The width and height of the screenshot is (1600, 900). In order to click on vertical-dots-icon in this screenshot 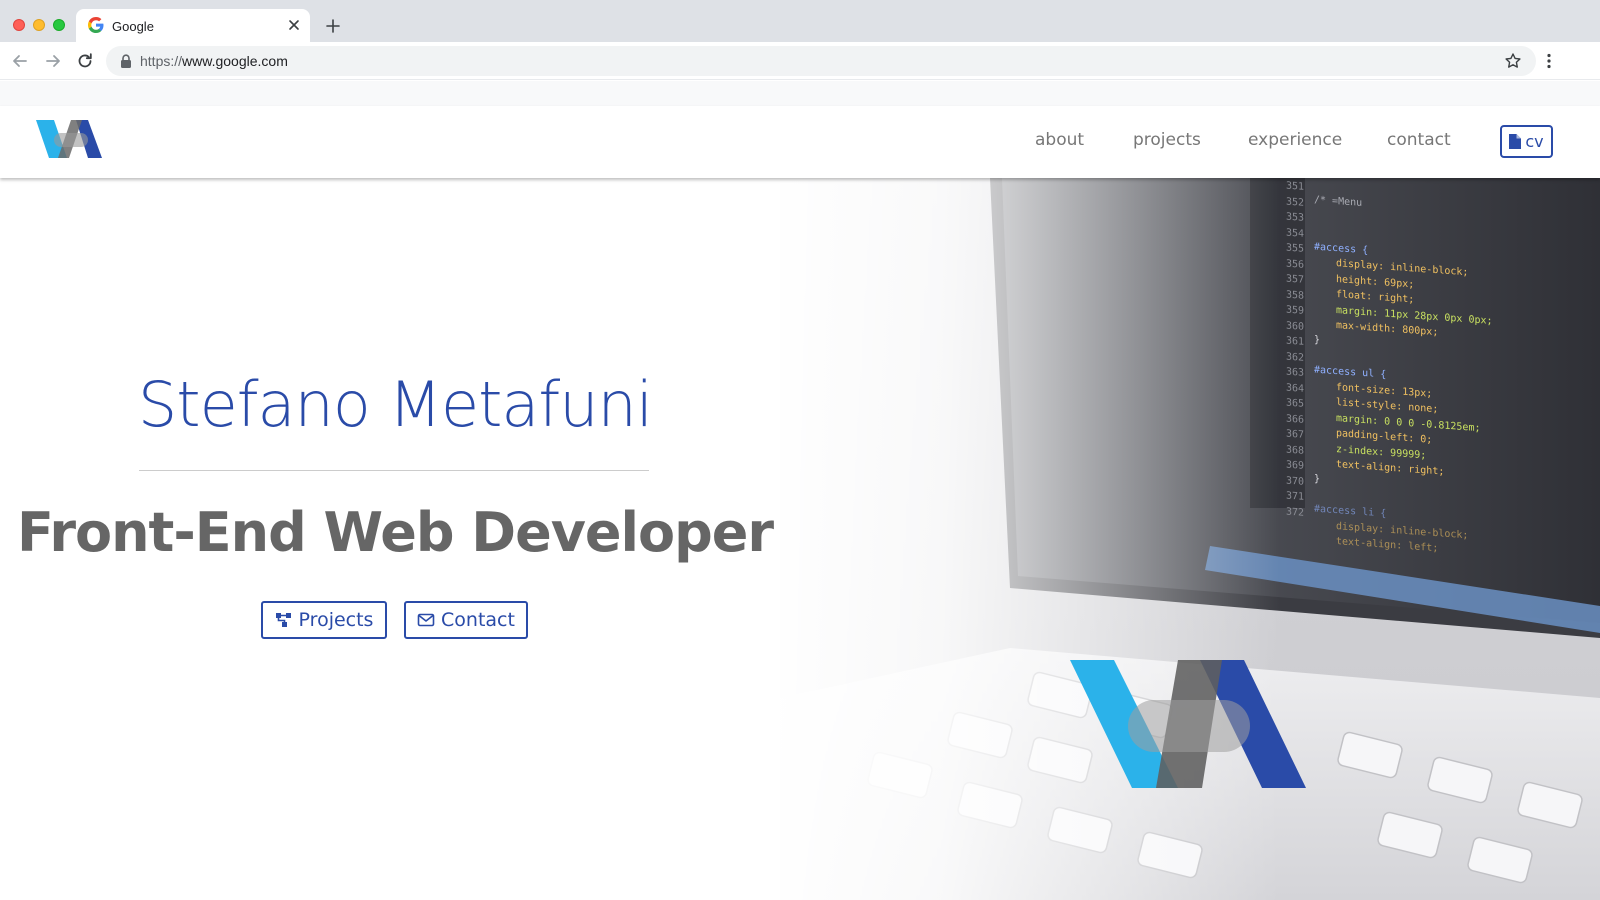, I will do `click(1549, 61)`.